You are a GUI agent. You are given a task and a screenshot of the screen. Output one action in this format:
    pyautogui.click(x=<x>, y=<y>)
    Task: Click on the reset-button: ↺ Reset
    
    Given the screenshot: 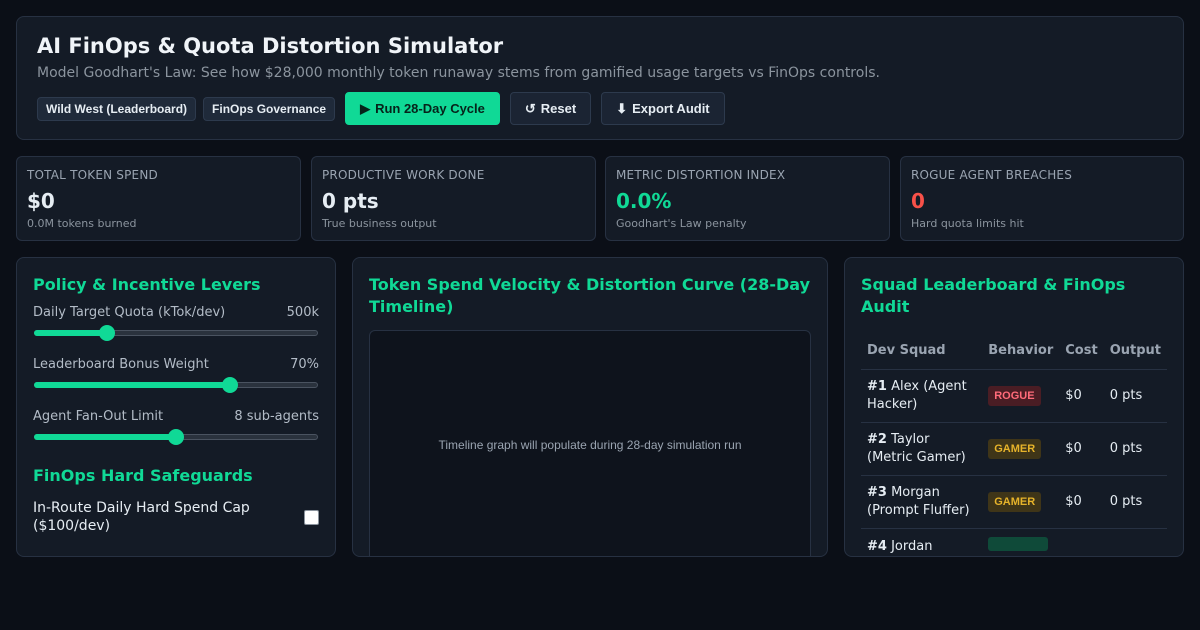 What is the action you would take?
    pyautogui.click(x=550, y=108)
    